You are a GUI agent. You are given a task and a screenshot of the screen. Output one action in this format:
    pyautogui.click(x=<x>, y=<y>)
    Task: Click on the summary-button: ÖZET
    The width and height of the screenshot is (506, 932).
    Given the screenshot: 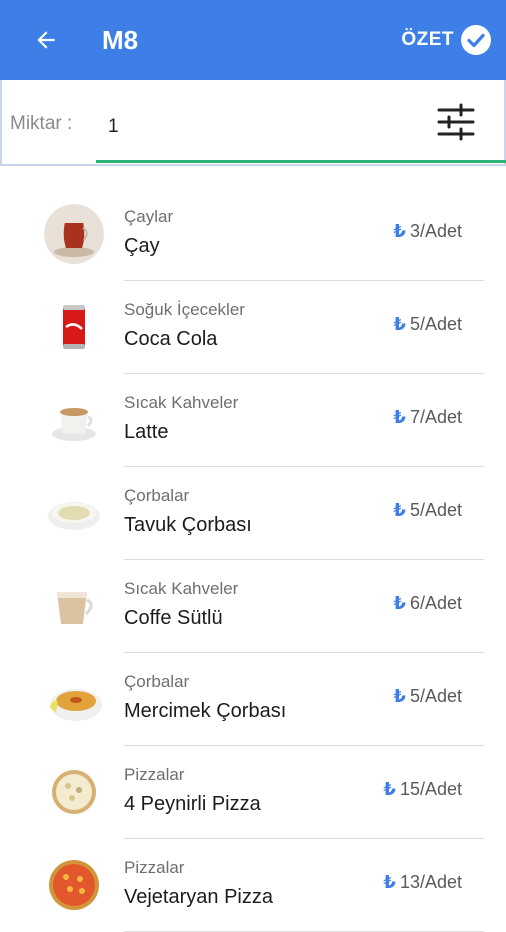 What is the action you would take?
    pyautogui.click(x=446, y=40)
    